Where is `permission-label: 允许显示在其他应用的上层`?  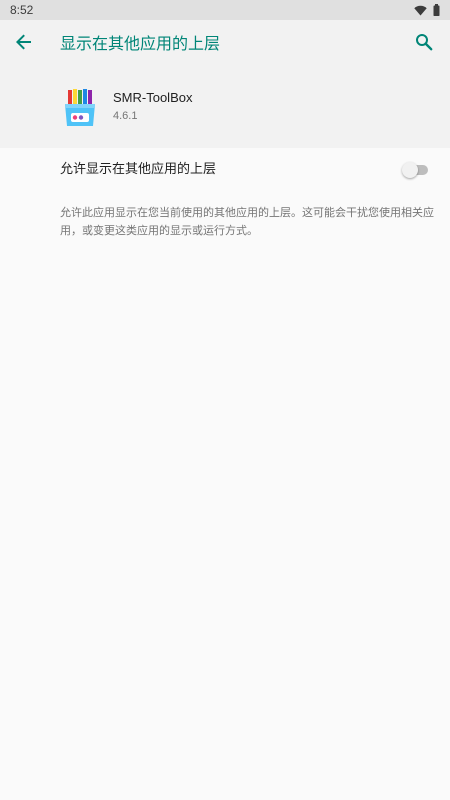
permission-label: 允许显示在其他应用的上层 is located at coordinates (138, 169).